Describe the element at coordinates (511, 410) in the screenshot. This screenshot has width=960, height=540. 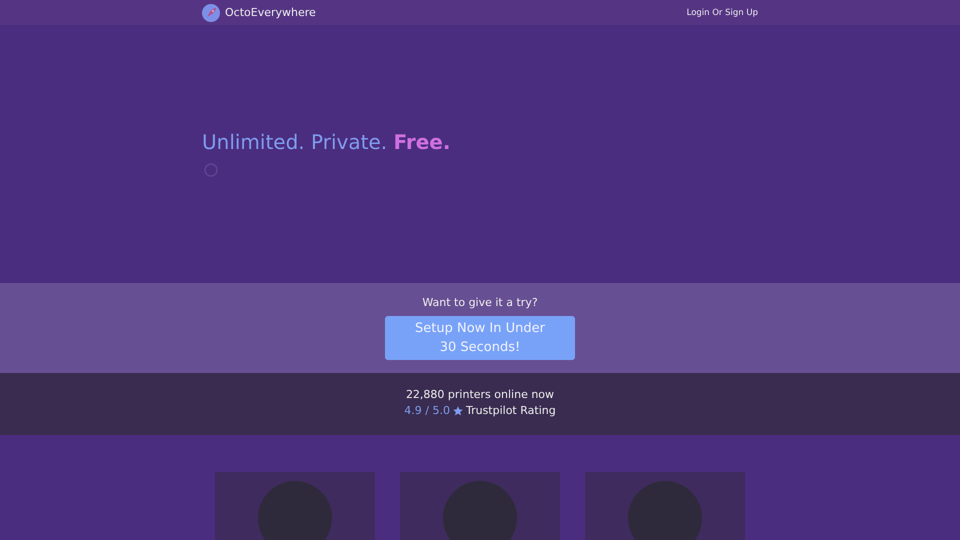
I see `trustpilot-label: Trustpilot Rating` at that location.